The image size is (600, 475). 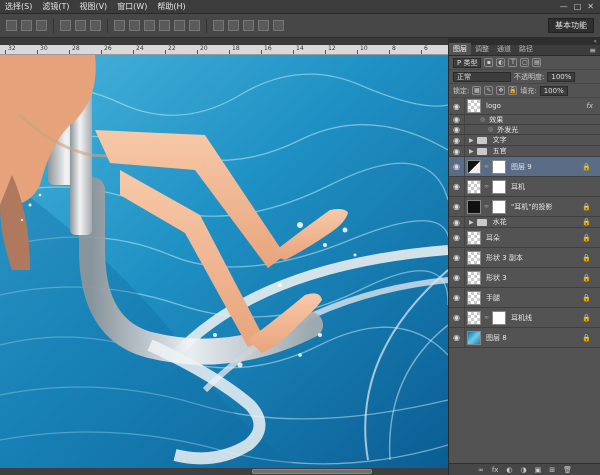 I want to click on align-right-icon, so click(x=95, y=25).